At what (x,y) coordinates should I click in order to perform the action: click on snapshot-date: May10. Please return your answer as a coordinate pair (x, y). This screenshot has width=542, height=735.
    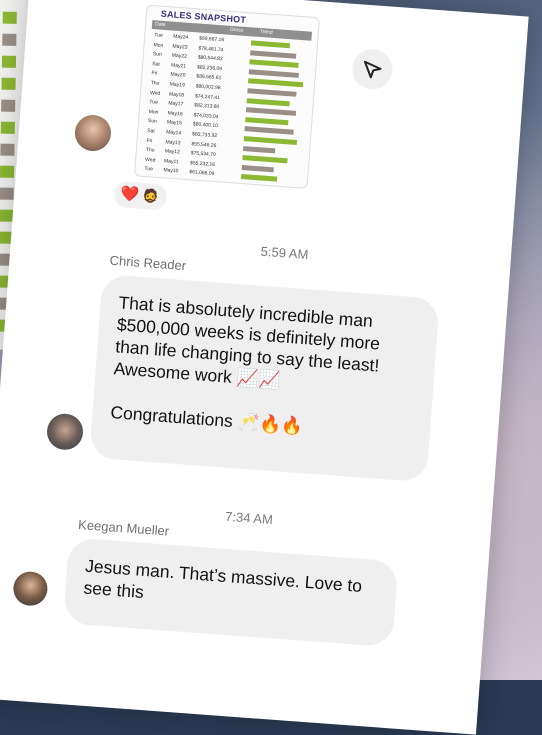
    Looking at the image, I should click on (171, 171).